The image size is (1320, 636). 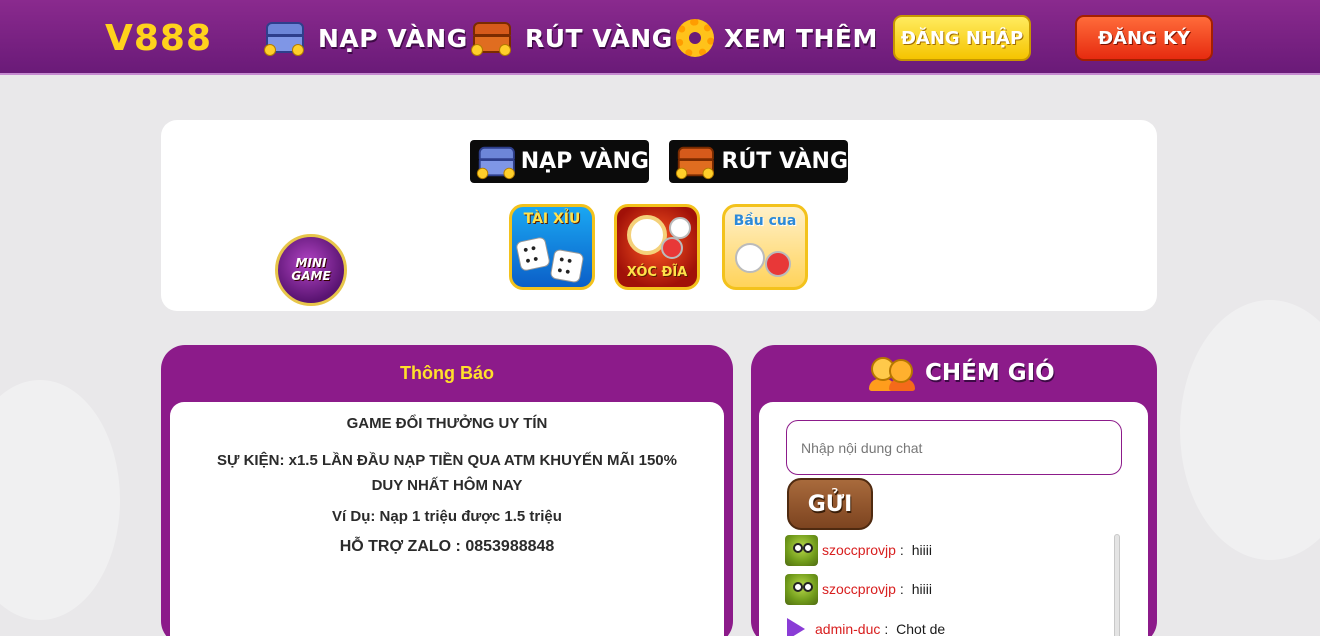 I want to click on chat-message: admin-duc: Chot de, so click(x=863, y=624).